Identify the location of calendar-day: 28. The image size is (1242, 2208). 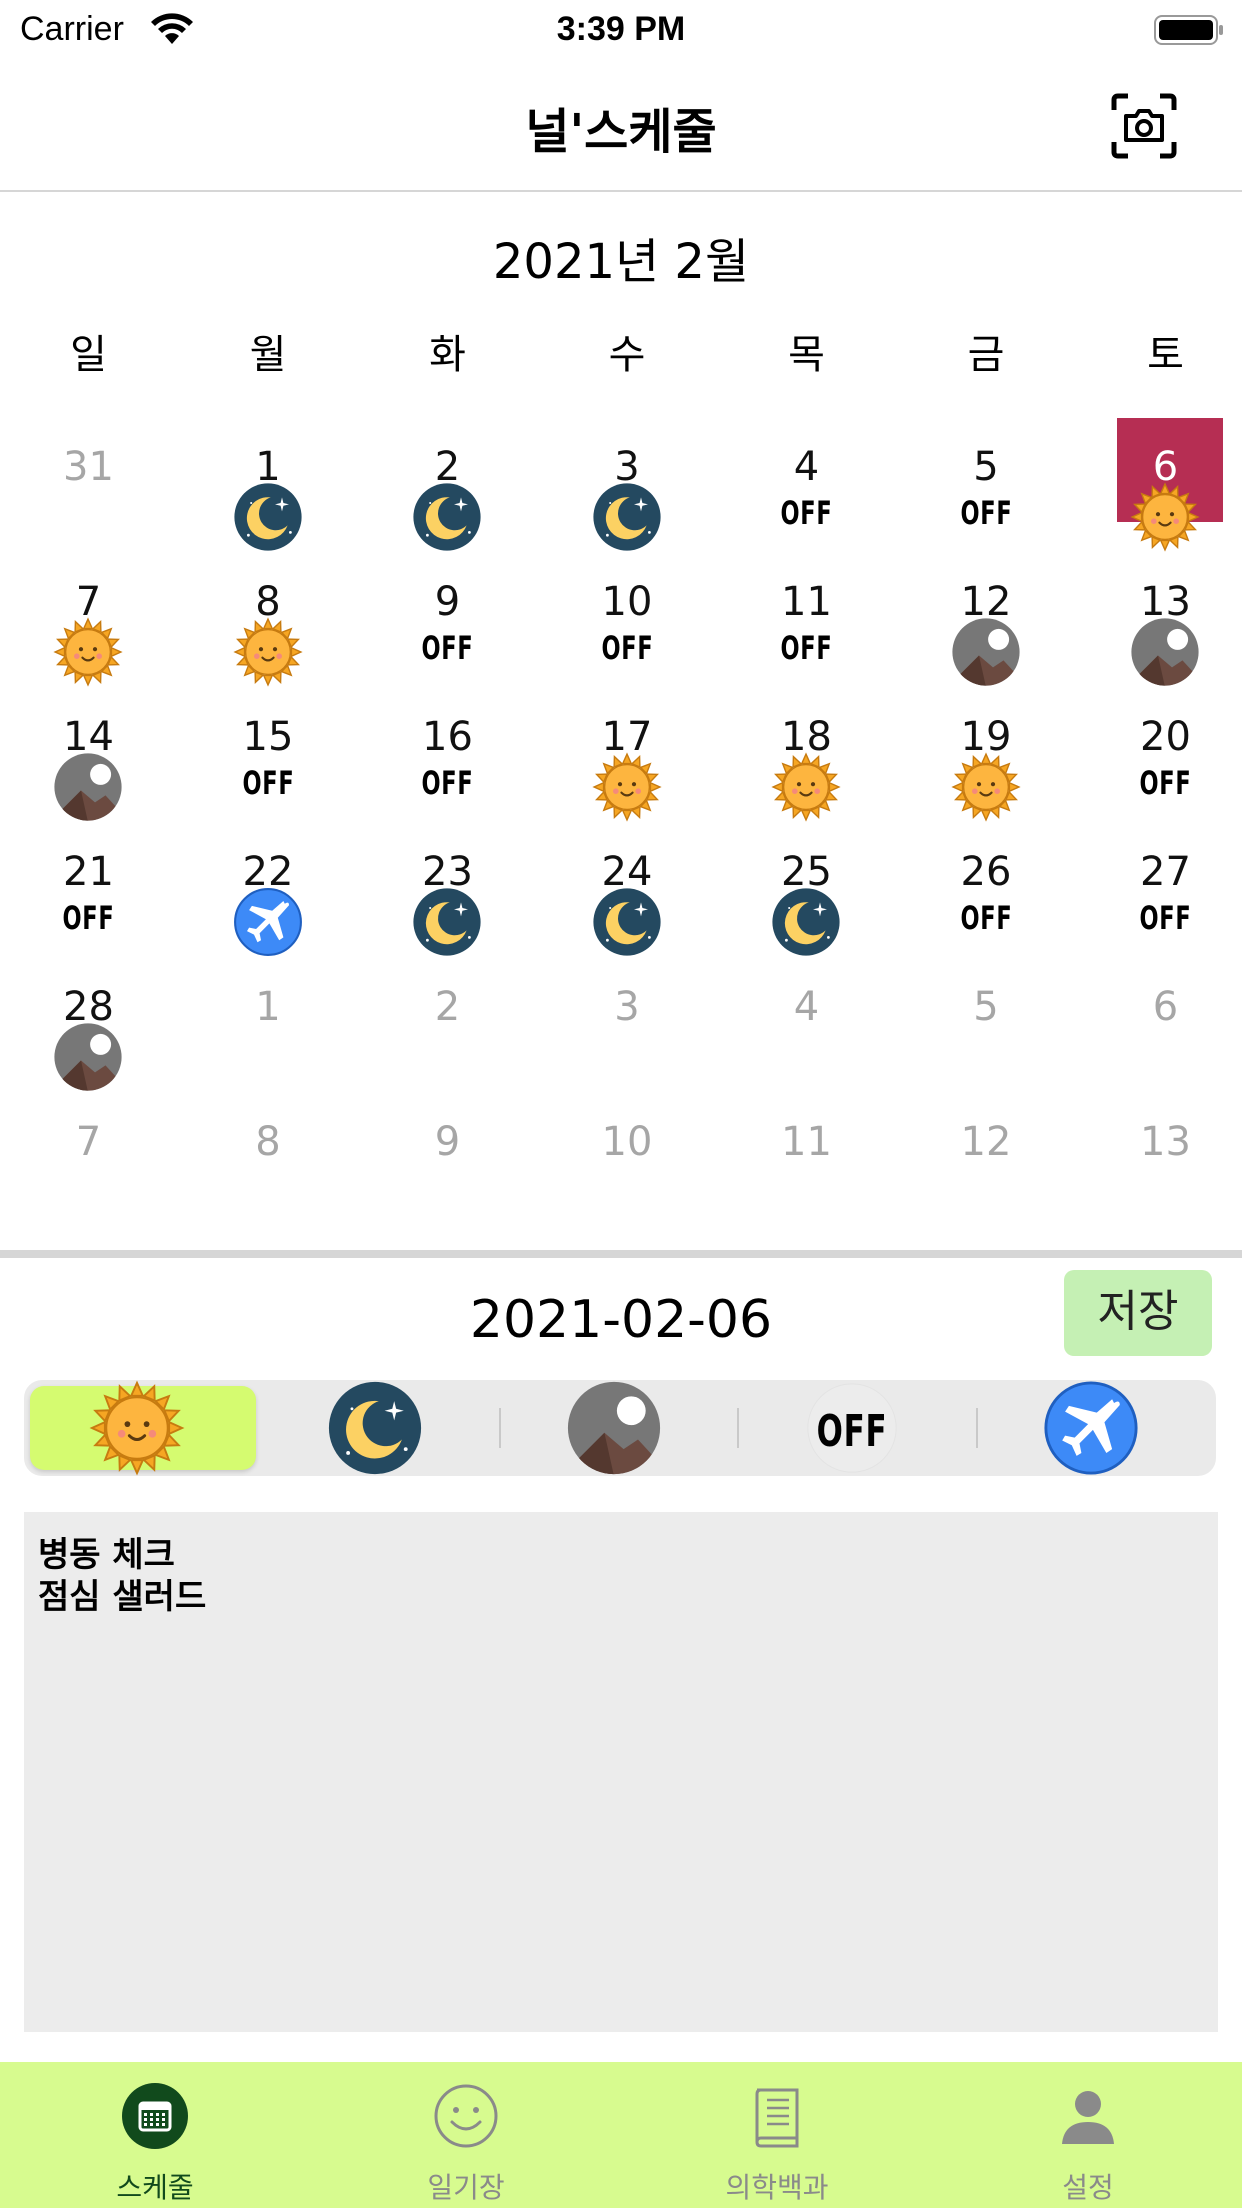
(88, 1020).